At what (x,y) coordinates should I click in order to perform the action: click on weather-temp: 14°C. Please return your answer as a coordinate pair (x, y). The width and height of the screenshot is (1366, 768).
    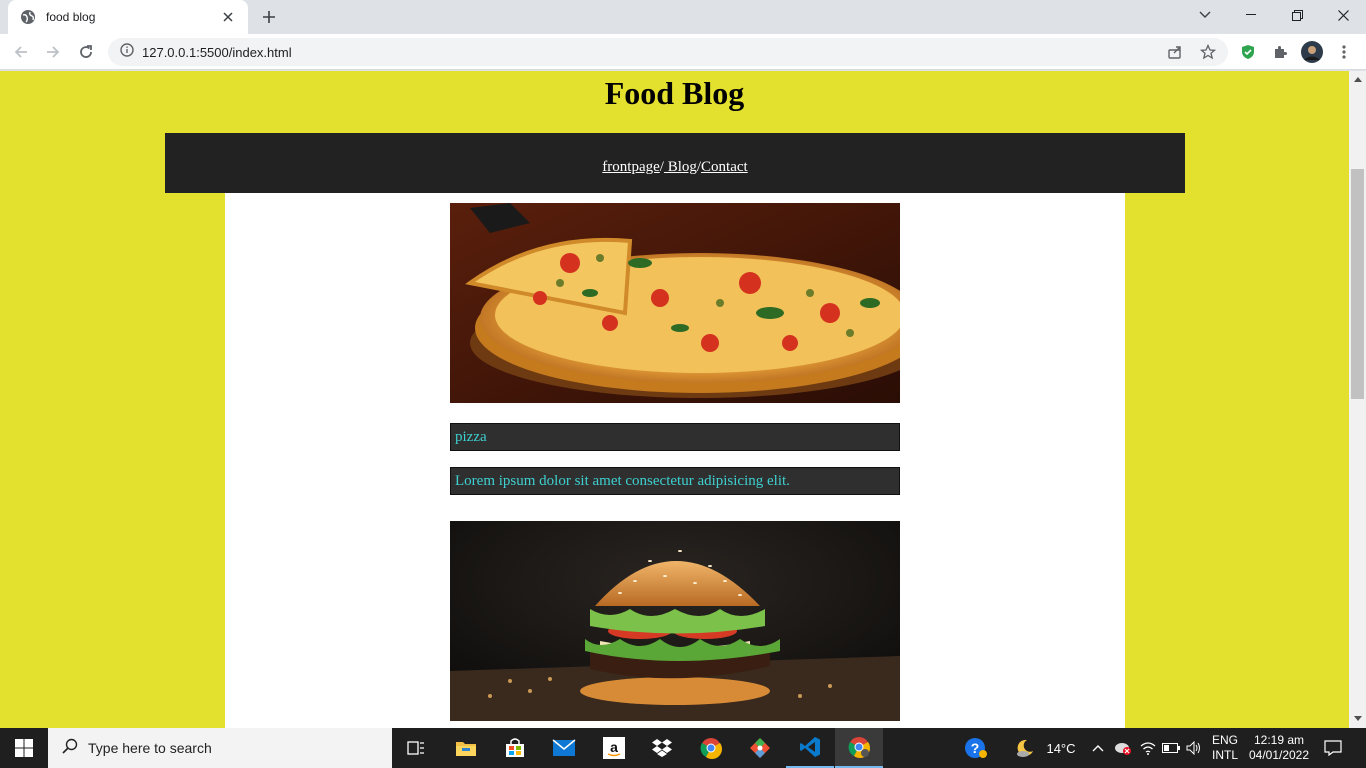
    Looking at the image, I should click on (1061, 748).